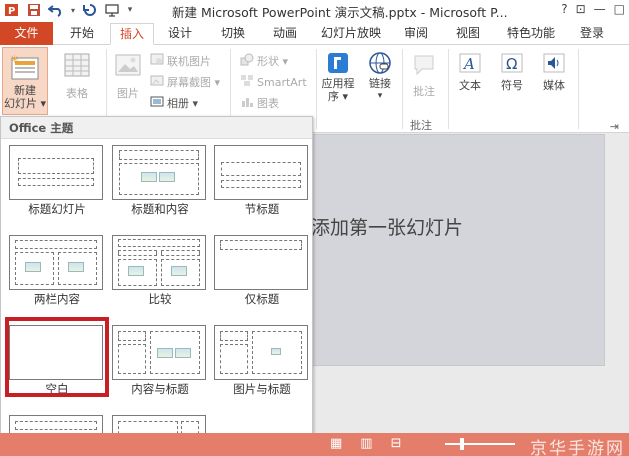  I want to click on omega-icon: Ω, so click(512, 63).